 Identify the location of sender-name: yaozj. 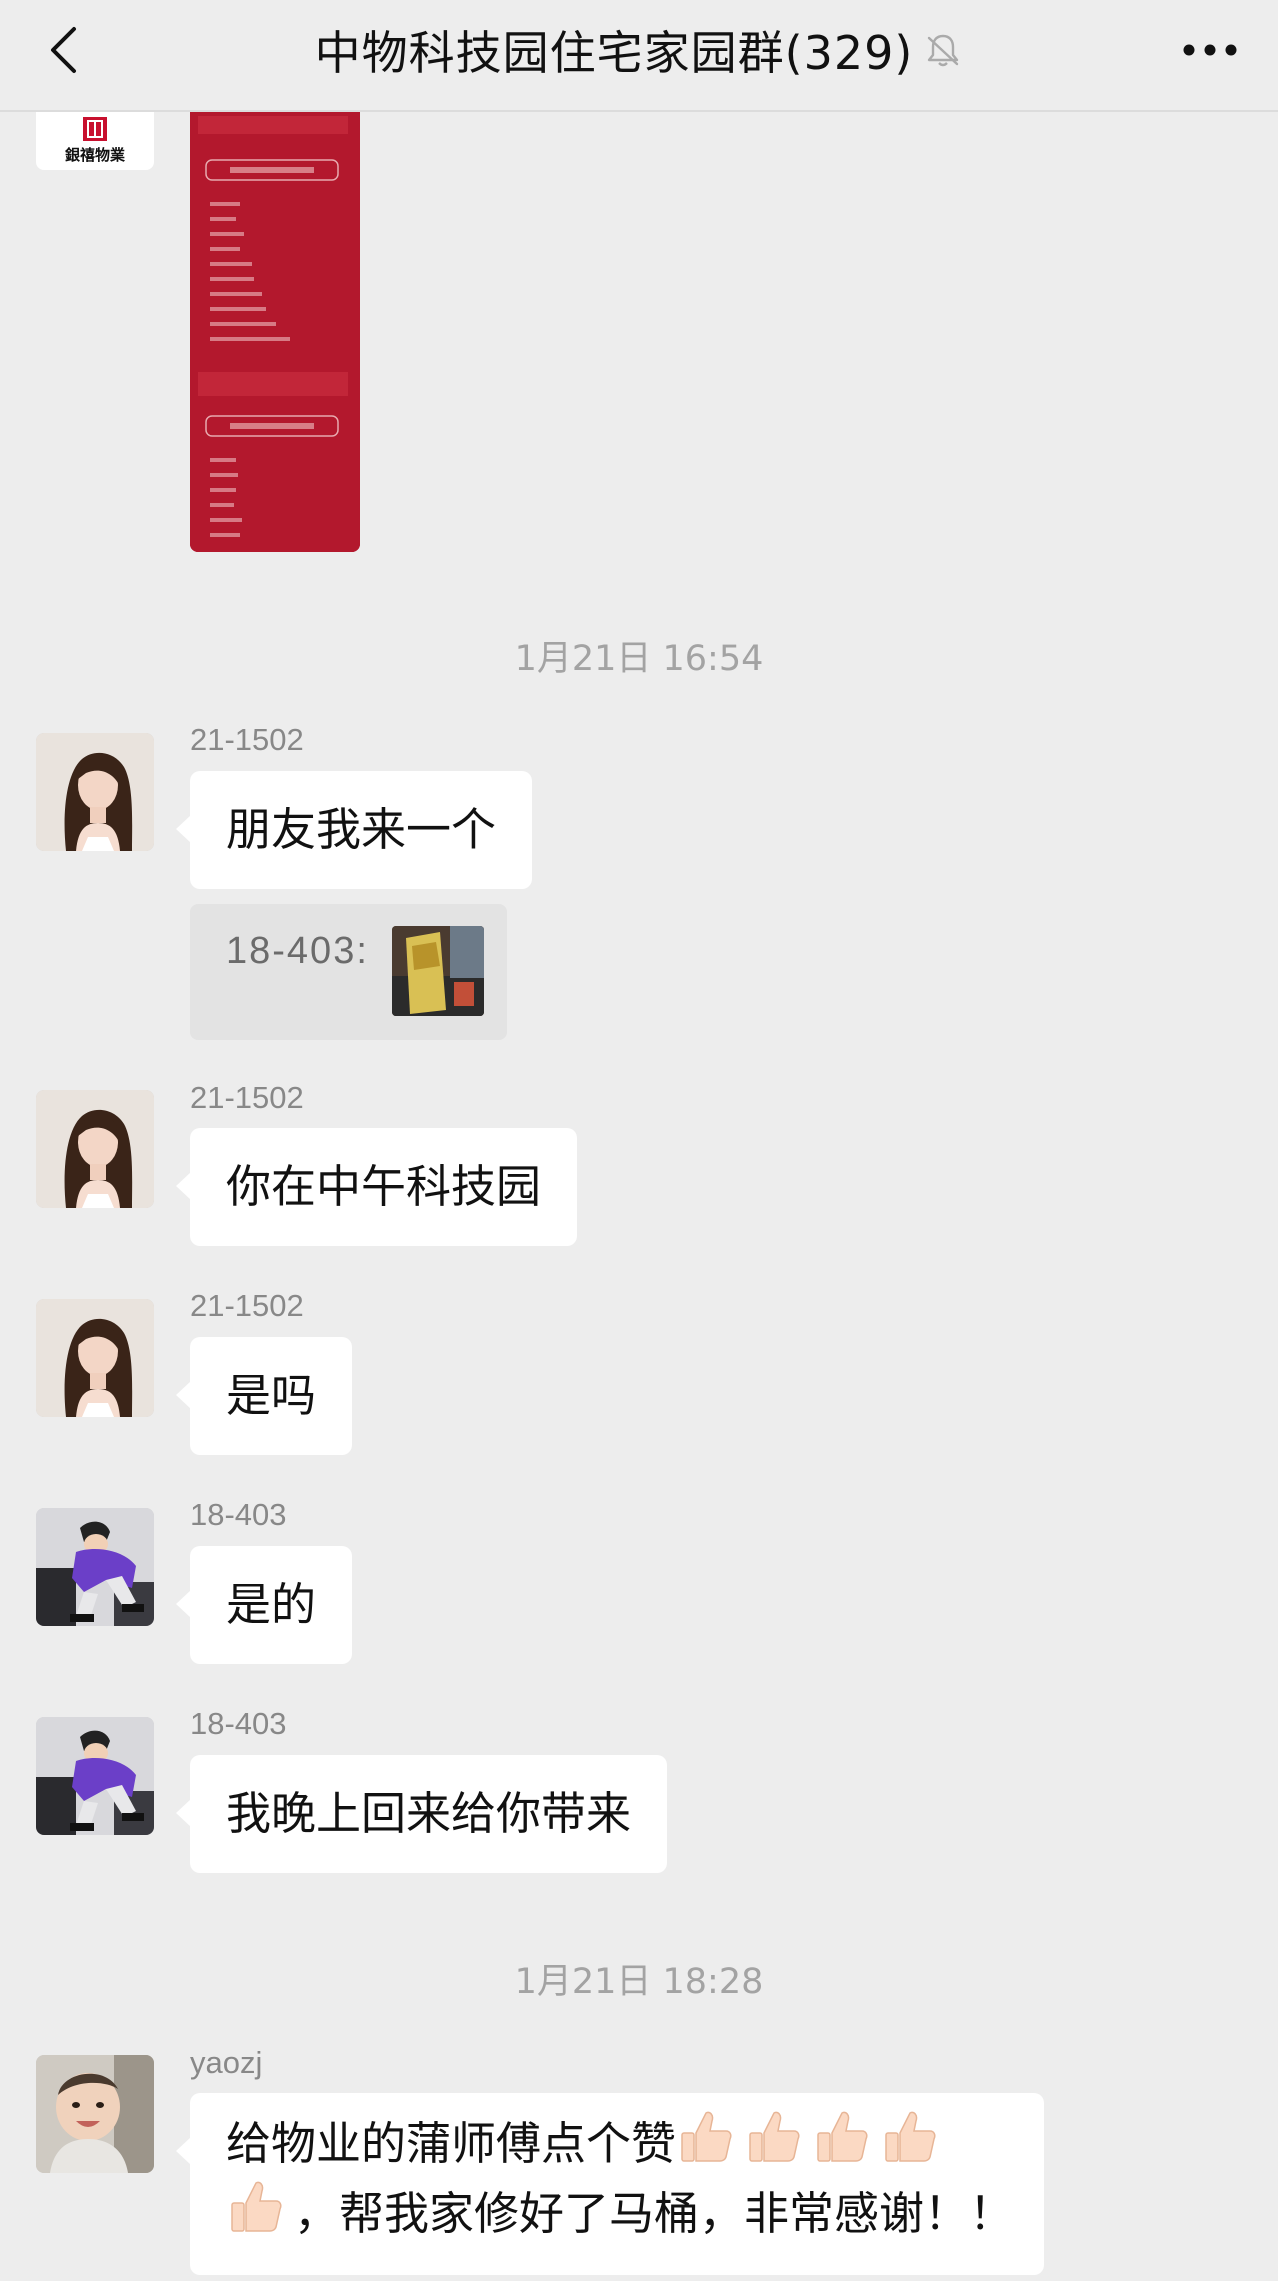
(226, 2062).